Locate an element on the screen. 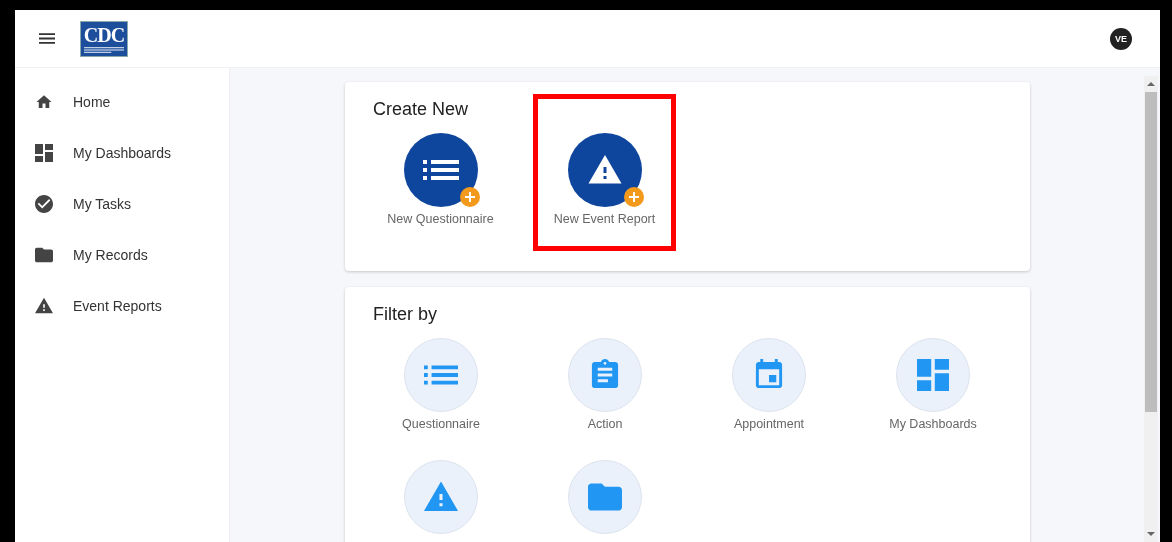 This screenshot has height=542, width=1172. scroll-up-icon is located at coordinates (1151, 84).